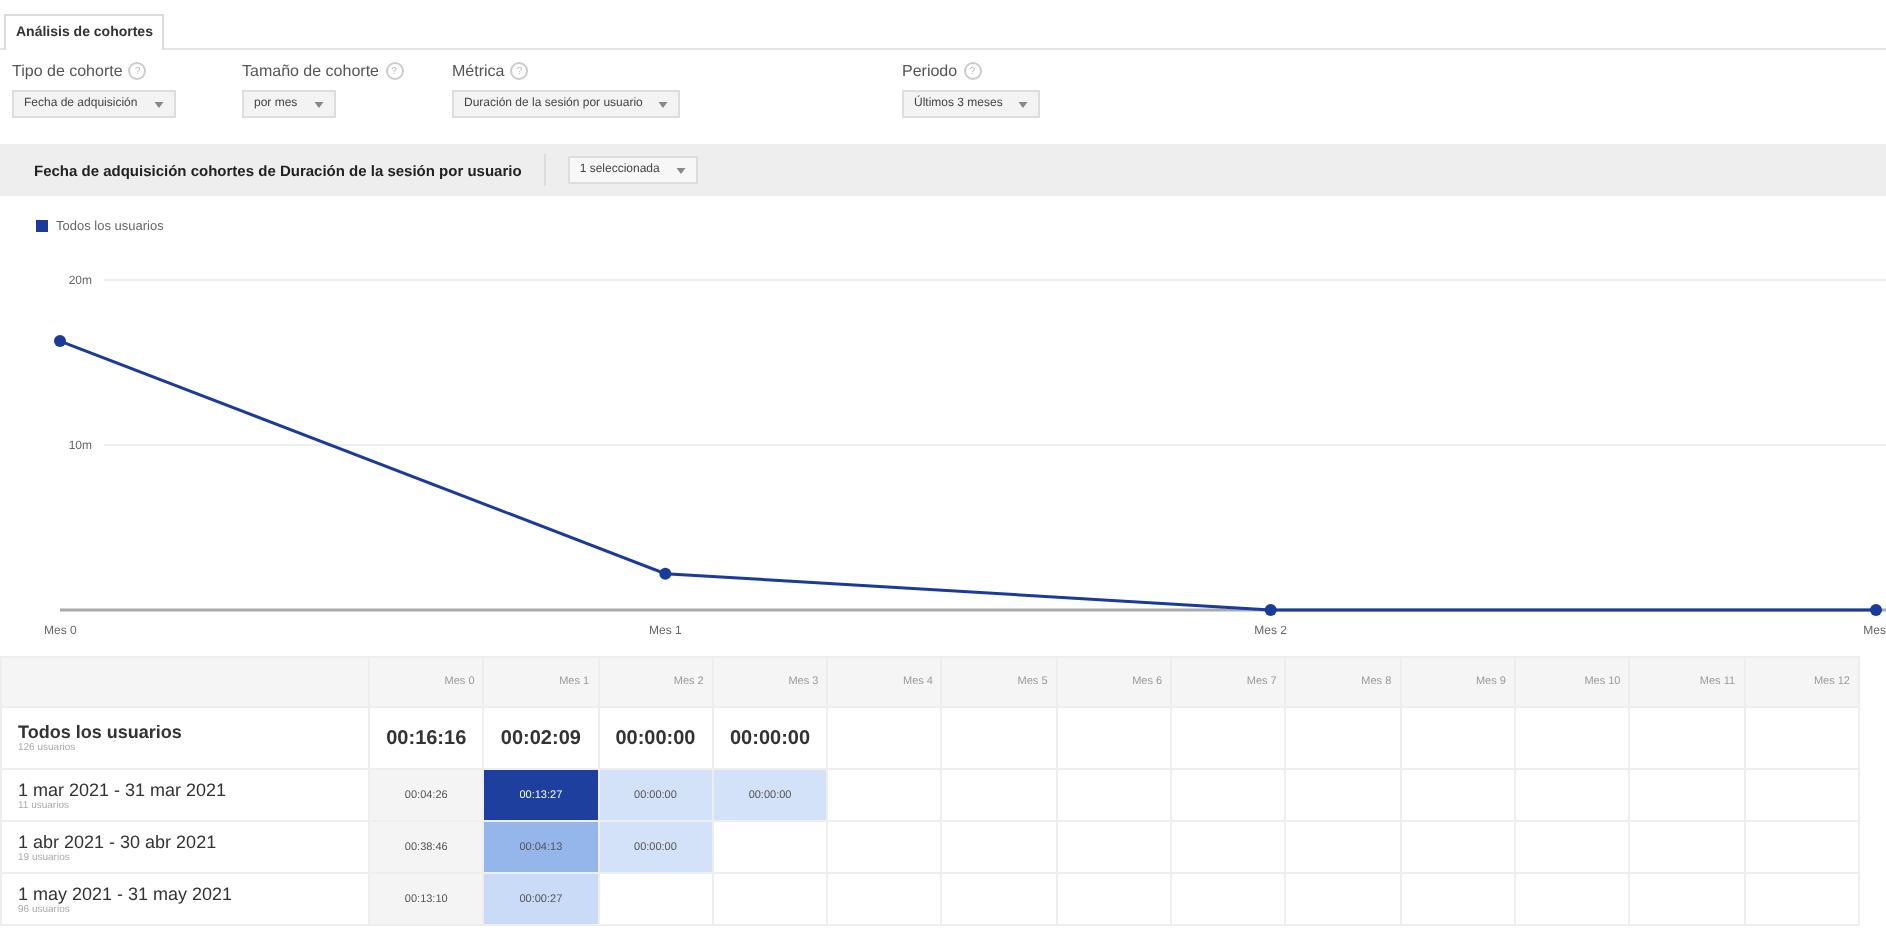 The image size is (1886, 928). What do you see at coordinates (101, 732) in the screenshot?
I see `row-label: Todos los usuarios` at bounding box center [101, 732].